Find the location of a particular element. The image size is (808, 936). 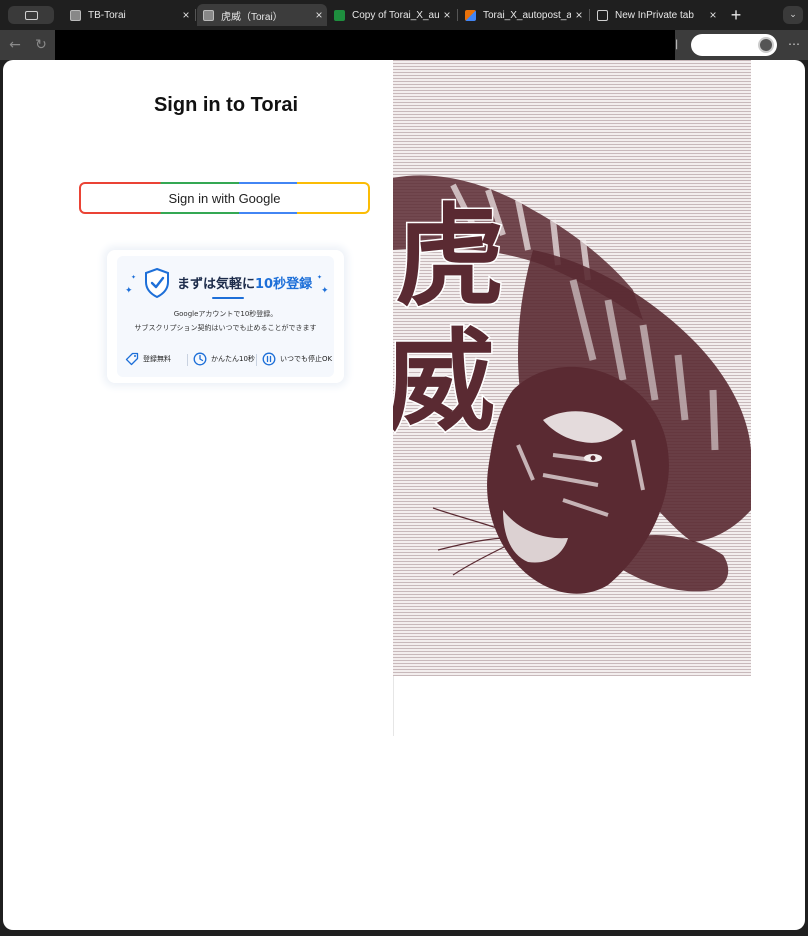

promo-headline: まずは気軽に10秒登録 is located at coordinates (244, 282).